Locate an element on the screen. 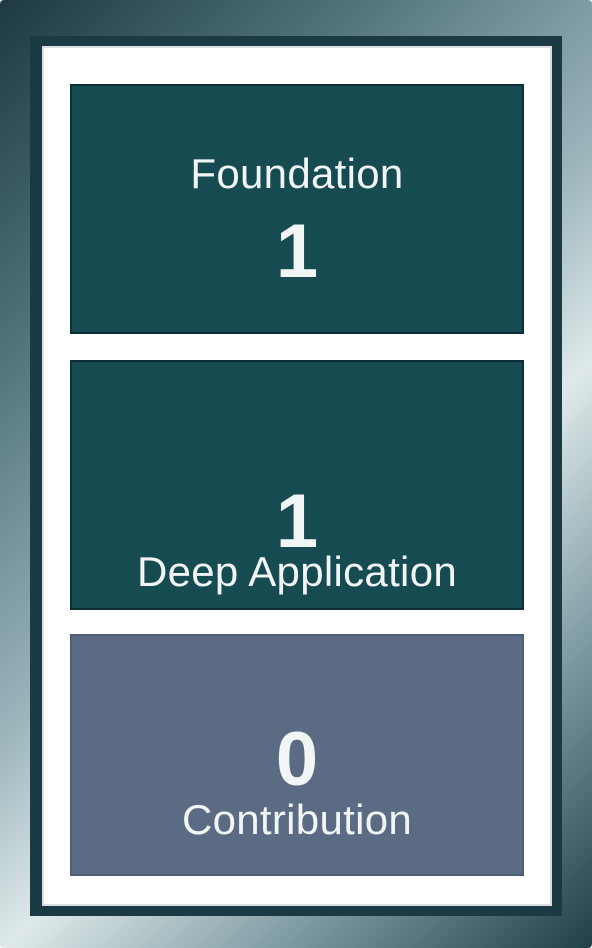  deep-application-label: Deep Application is located at coordinates (297, 571).